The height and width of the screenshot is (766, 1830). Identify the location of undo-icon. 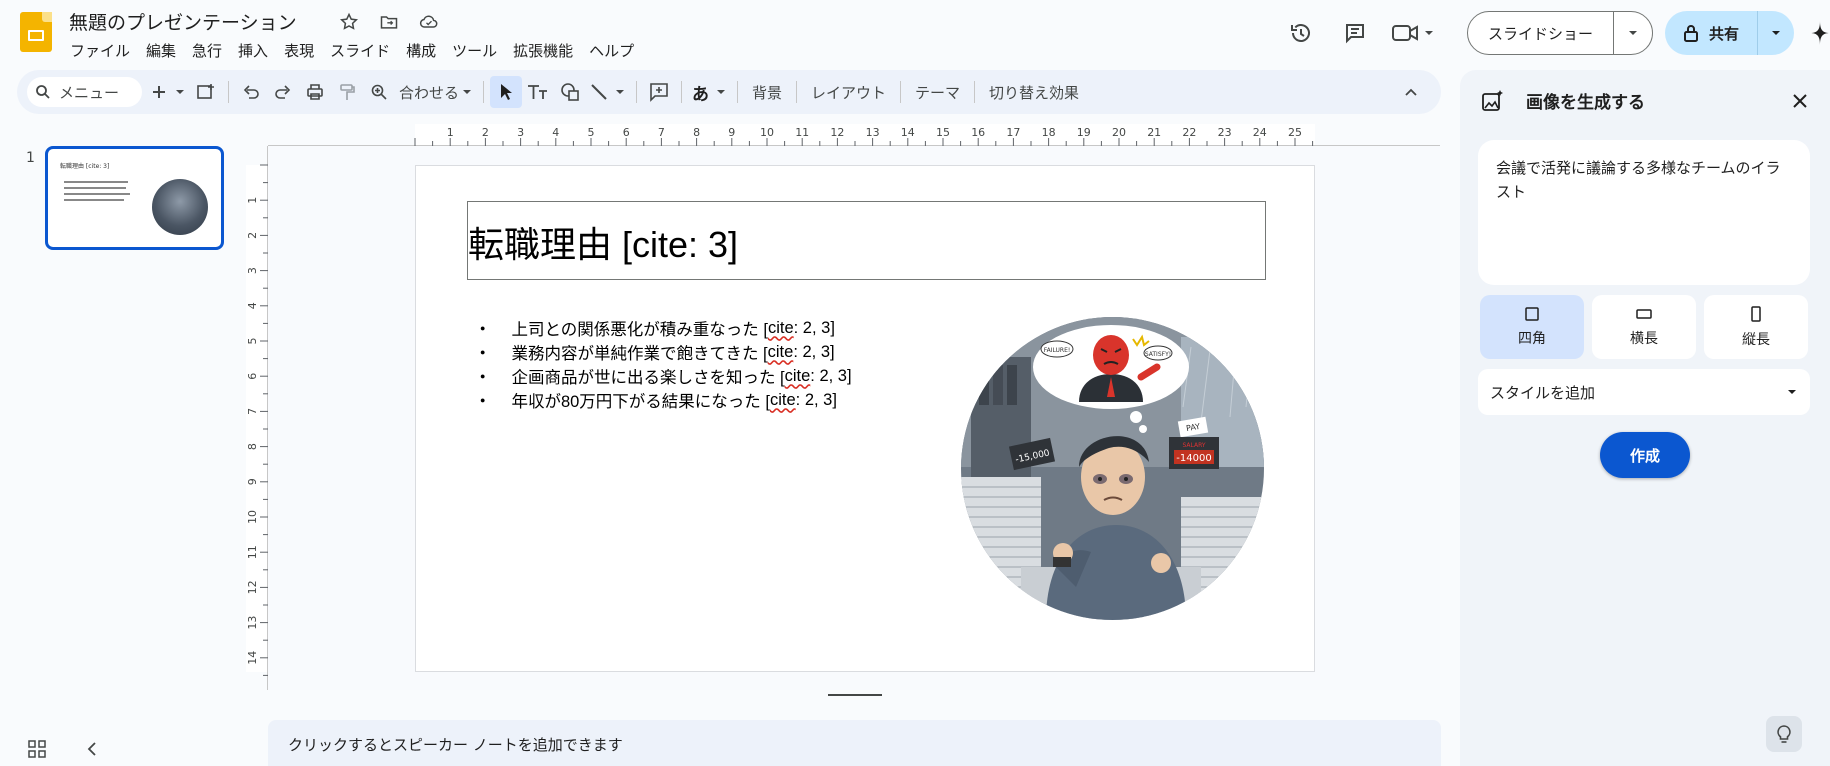
(251, 92).